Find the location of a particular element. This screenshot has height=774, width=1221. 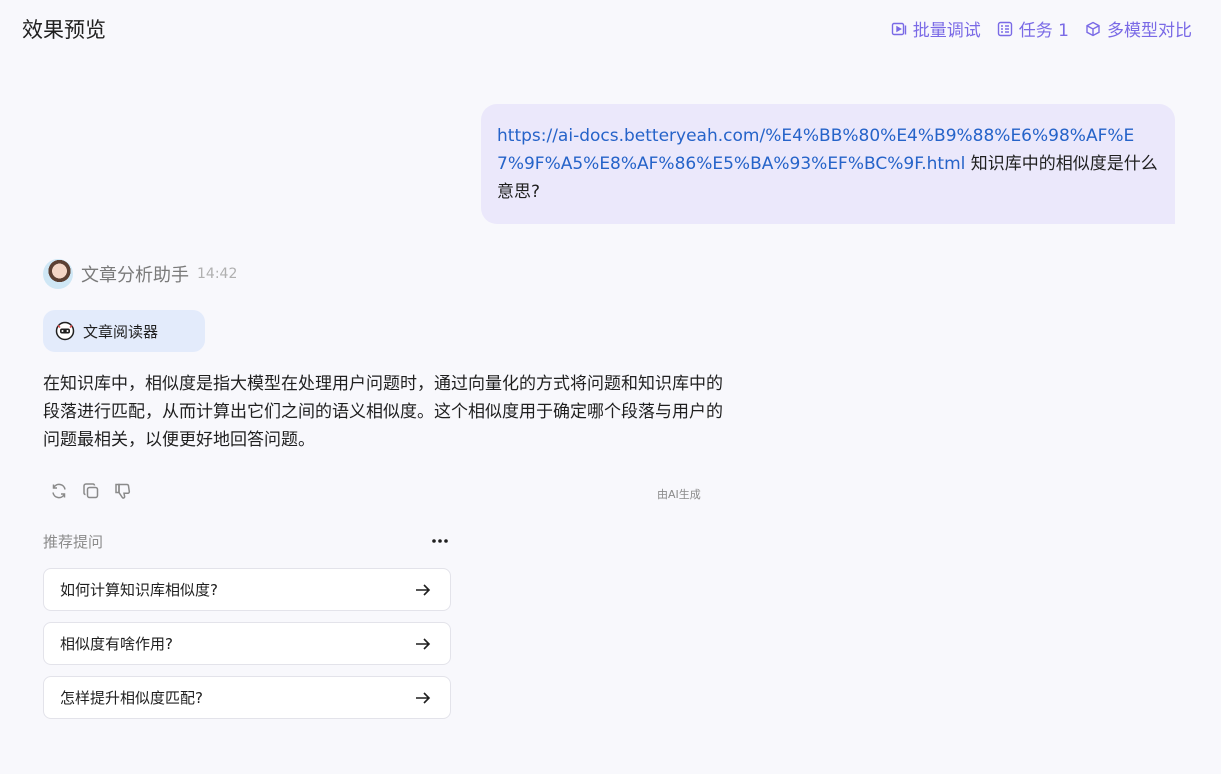

task-list-icon is located at coordinates (1004, 28).